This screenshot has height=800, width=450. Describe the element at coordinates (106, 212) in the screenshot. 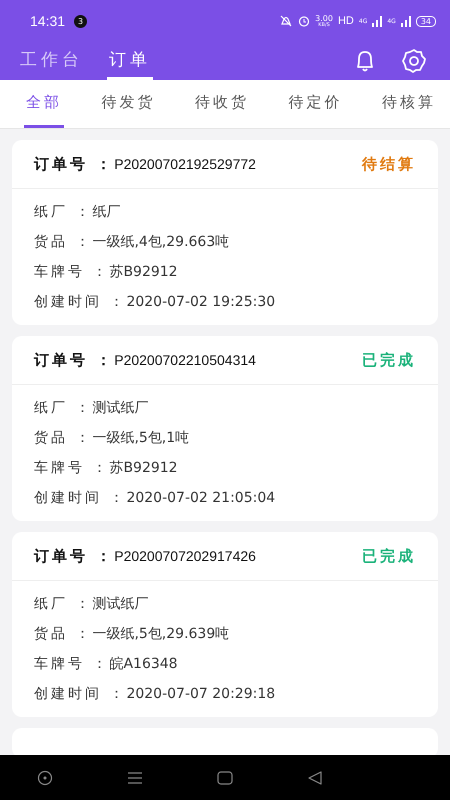

I see `field-value: 纸厂` at that location.